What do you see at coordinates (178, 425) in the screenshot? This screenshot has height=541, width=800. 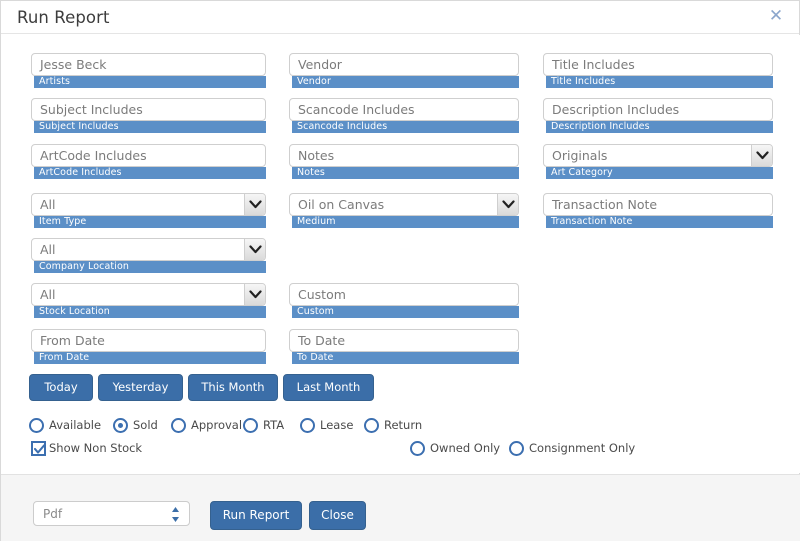 I see `radio-mark-approval` at bounding box center [178, 425].